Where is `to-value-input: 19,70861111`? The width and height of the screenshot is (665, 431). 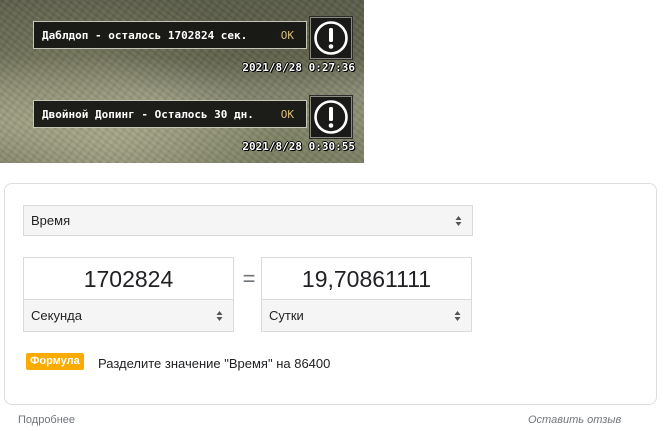 to-value-input: 19,70861111 is located at coordinates (366, 279).